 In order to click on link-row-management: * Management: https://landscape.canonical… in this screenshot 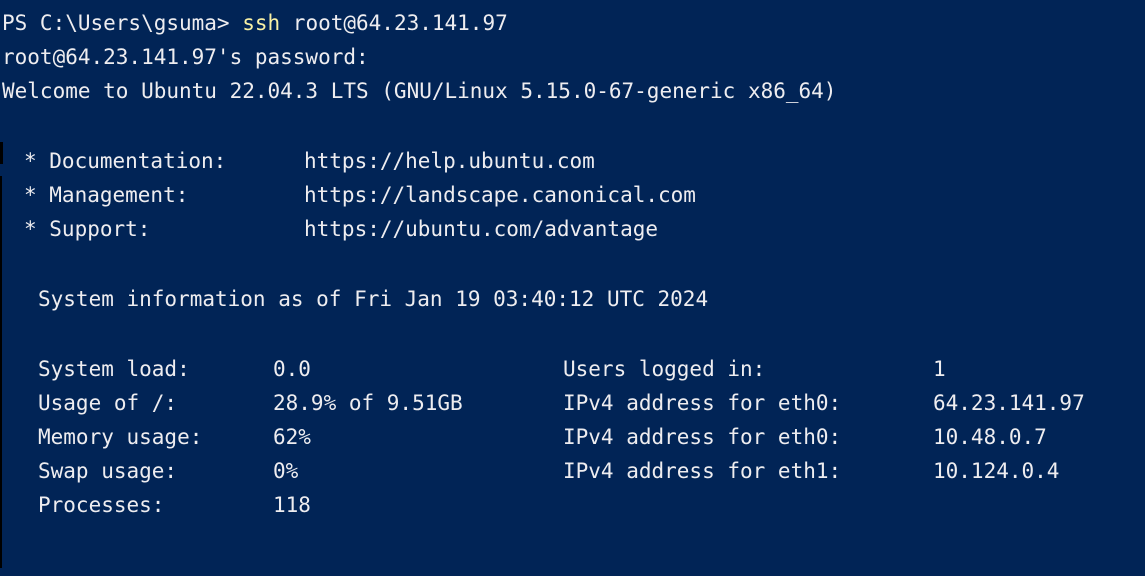, I will do `click(572, 195)`.